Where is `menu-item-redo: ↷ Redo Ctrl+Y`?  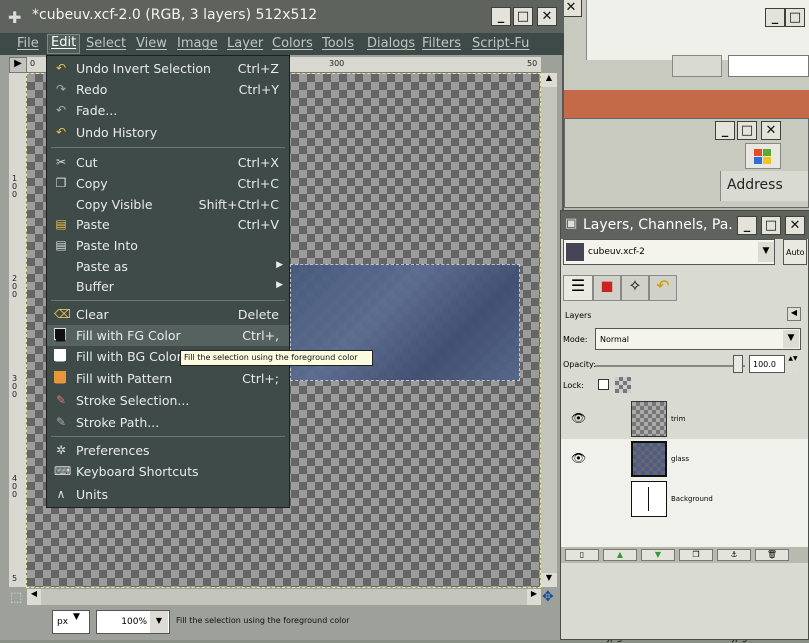
menu-item-redo: ↷ Redo Ctrl+Y is located at coordinates (168, 89).